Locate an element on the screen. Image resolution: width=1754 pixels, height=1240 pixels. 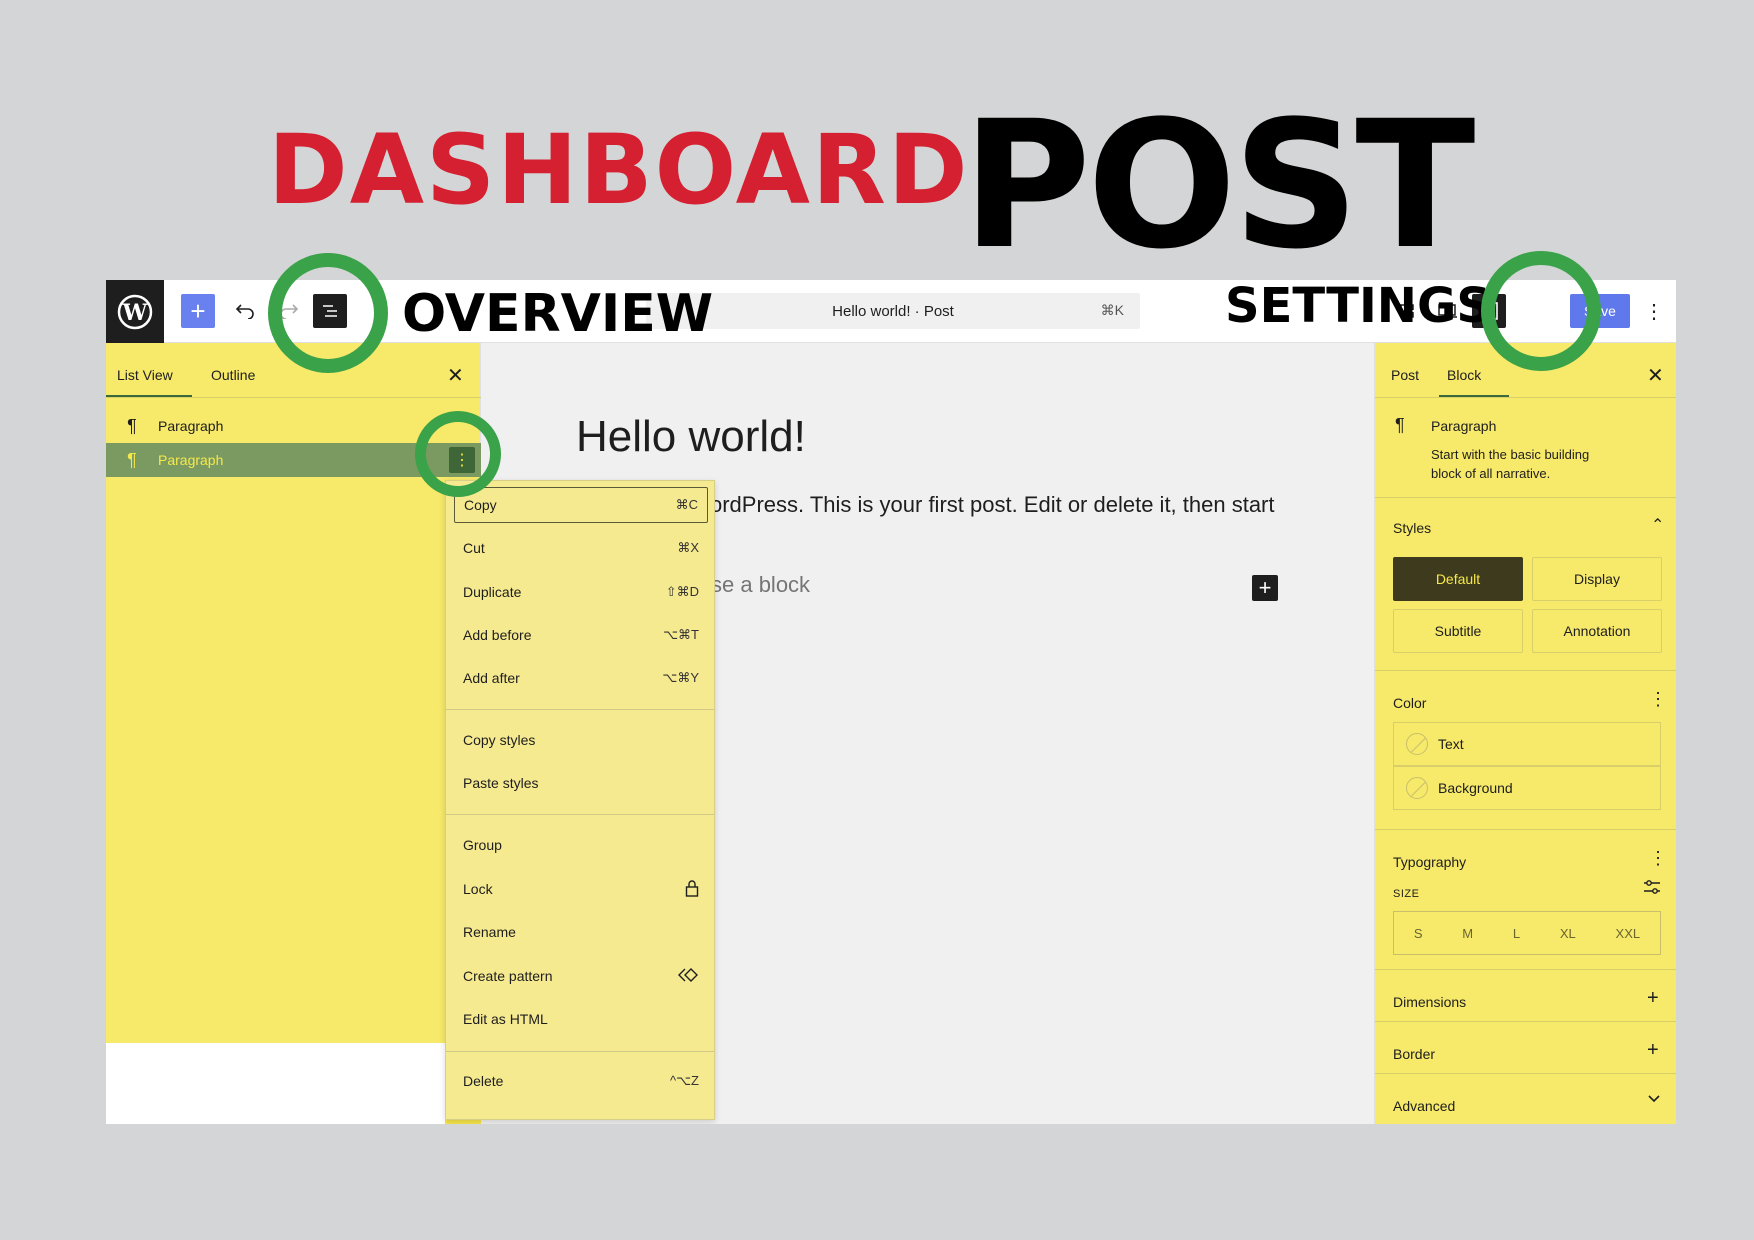
menu-item-rename: Rename is located at coordinates (581, 932).